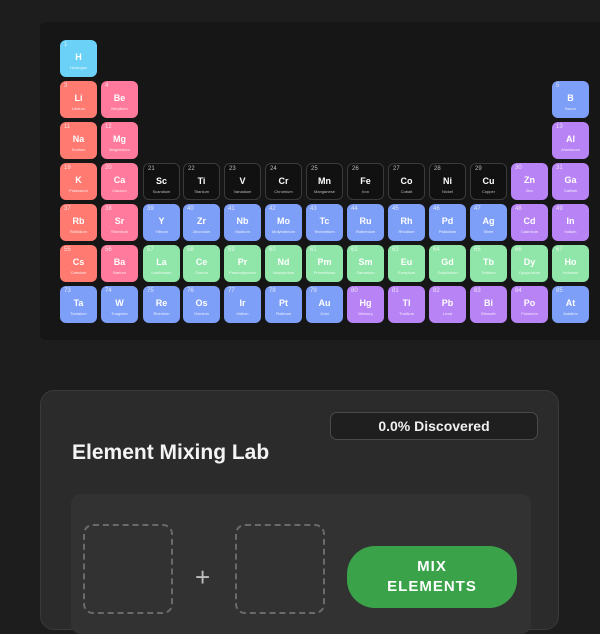 This screenshot has width=600, height=634. I want to click on element-name: Niobium, so click(242, 231).